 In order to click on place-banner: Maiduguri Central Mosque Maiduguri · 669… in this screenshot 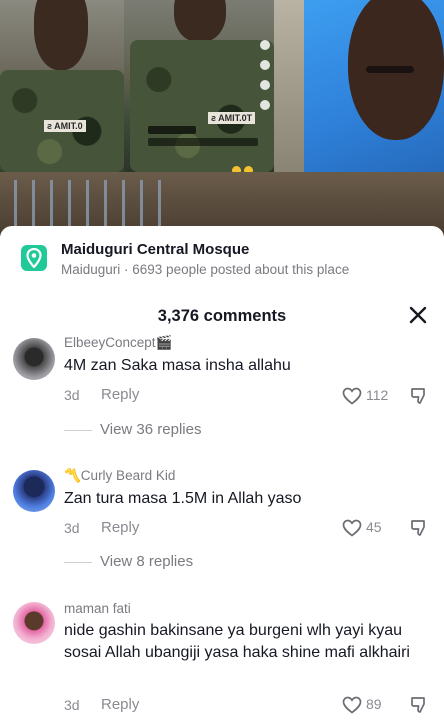, I will do `click(222, 257)`.